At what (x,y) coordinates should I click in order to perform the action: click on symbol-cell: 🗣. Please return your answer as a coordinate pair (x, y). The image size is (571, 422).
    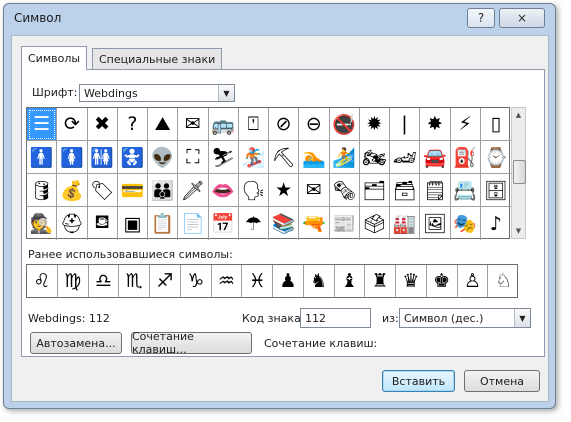
    Looking at the image, I should click on (253, 190).